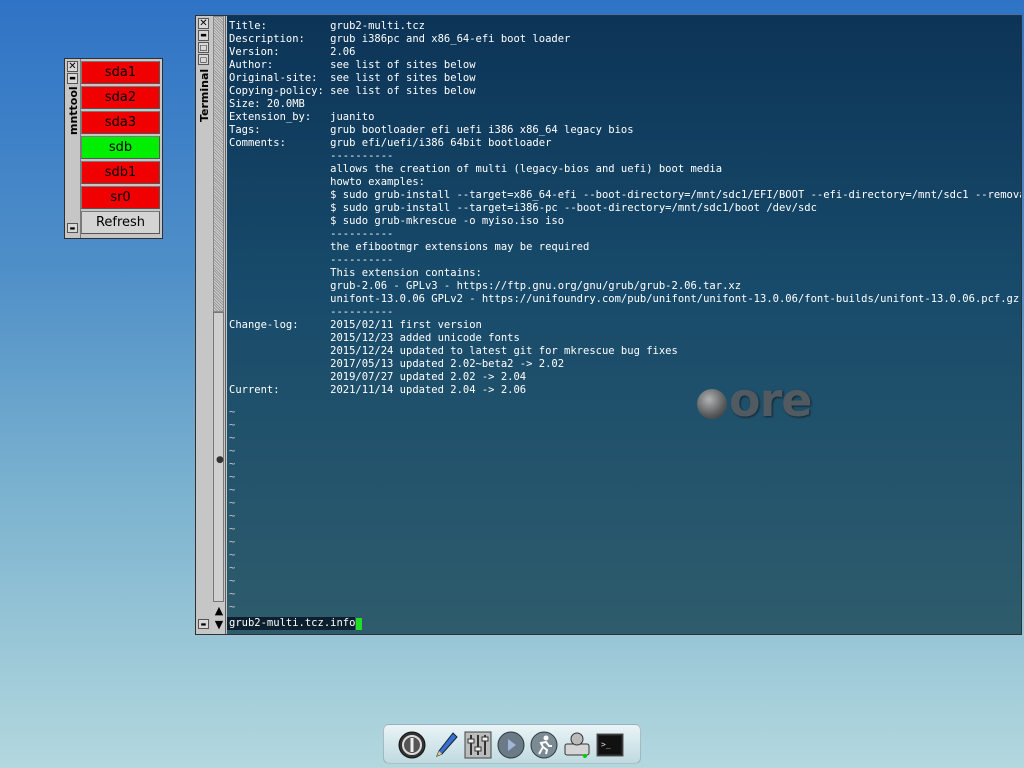 This screenshot has width=1024, height=768. Describe the element at coordinates (267, 104) in the screenshot. I see `terminal-line: Size: 20.0MB` at that location.